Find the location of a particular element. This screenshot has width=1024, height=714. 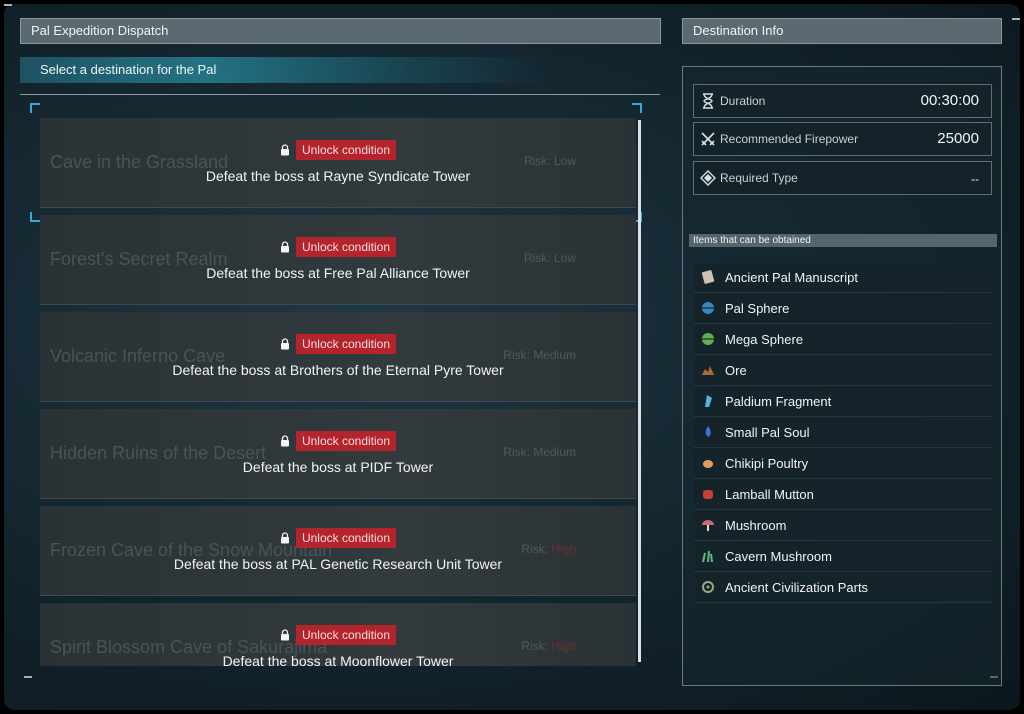

item-name: Lamball Mutton is located at coordinates (769, 494).